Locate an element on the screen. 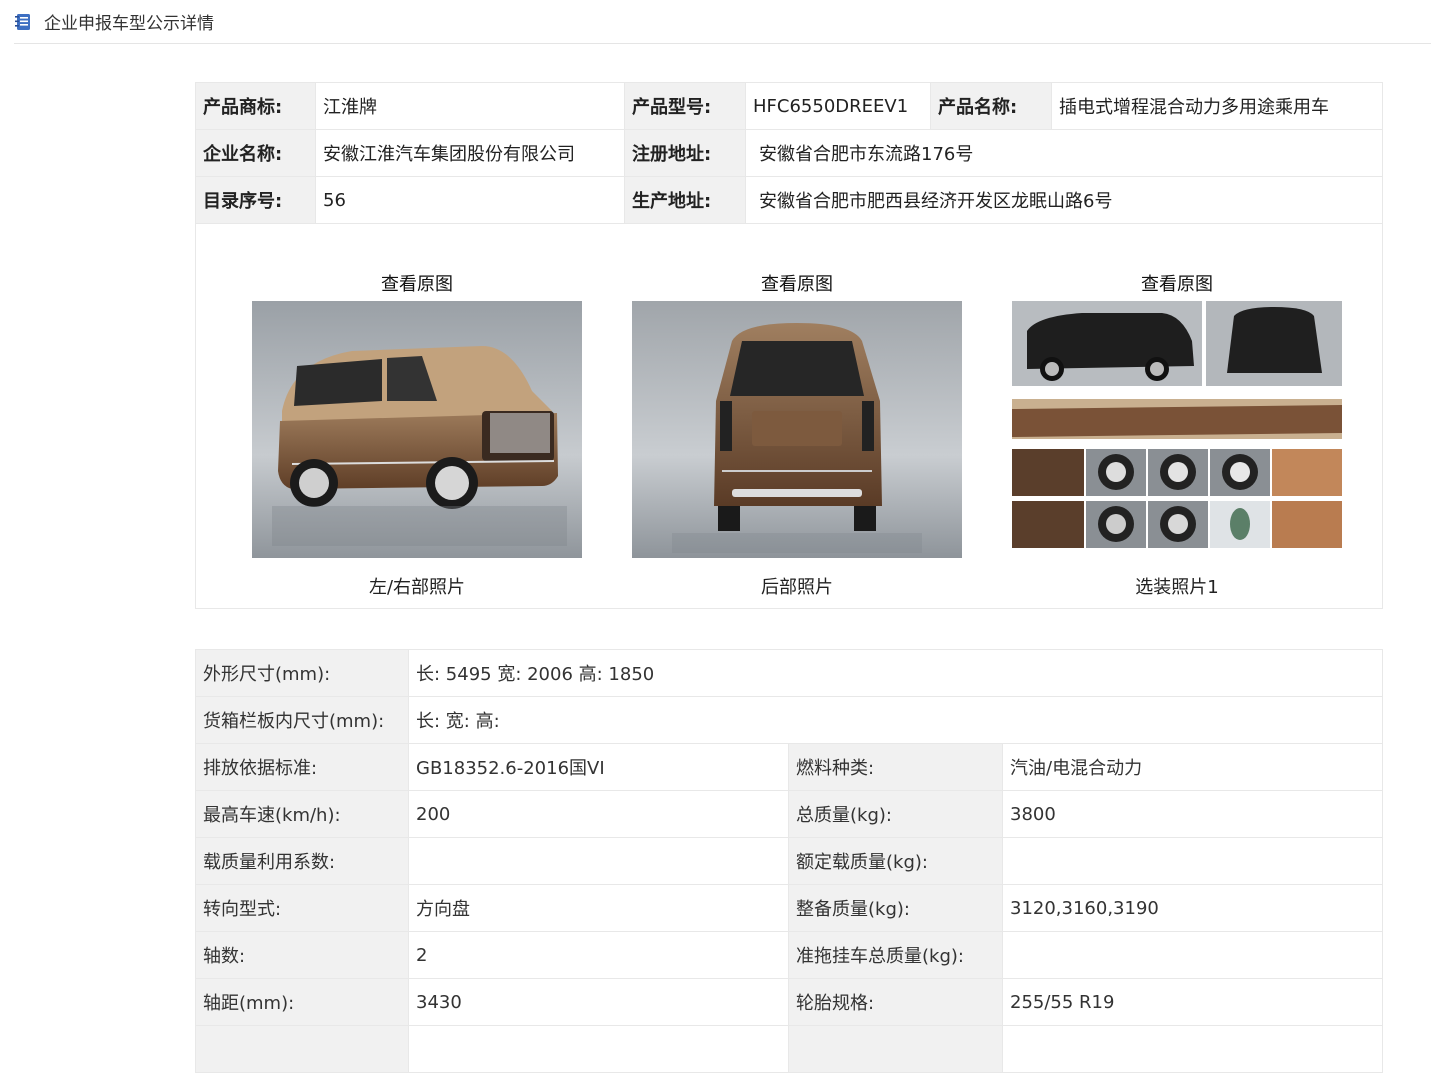 The image size is (1431, 1073). table-row: 外形尺寸(mm): 长: 5495 宽: 2006 高: 1850 is located at coordinates (789, 673).